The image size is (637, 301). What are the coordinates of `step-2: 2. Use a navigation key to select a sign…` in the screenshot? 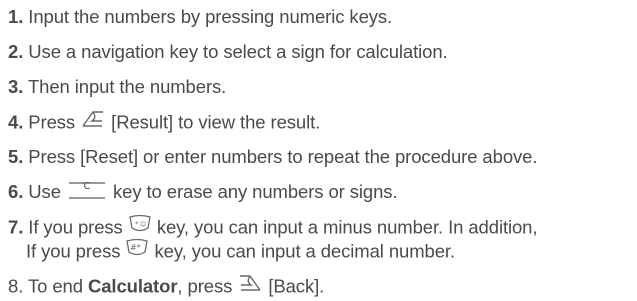 It's located at (228, 52).